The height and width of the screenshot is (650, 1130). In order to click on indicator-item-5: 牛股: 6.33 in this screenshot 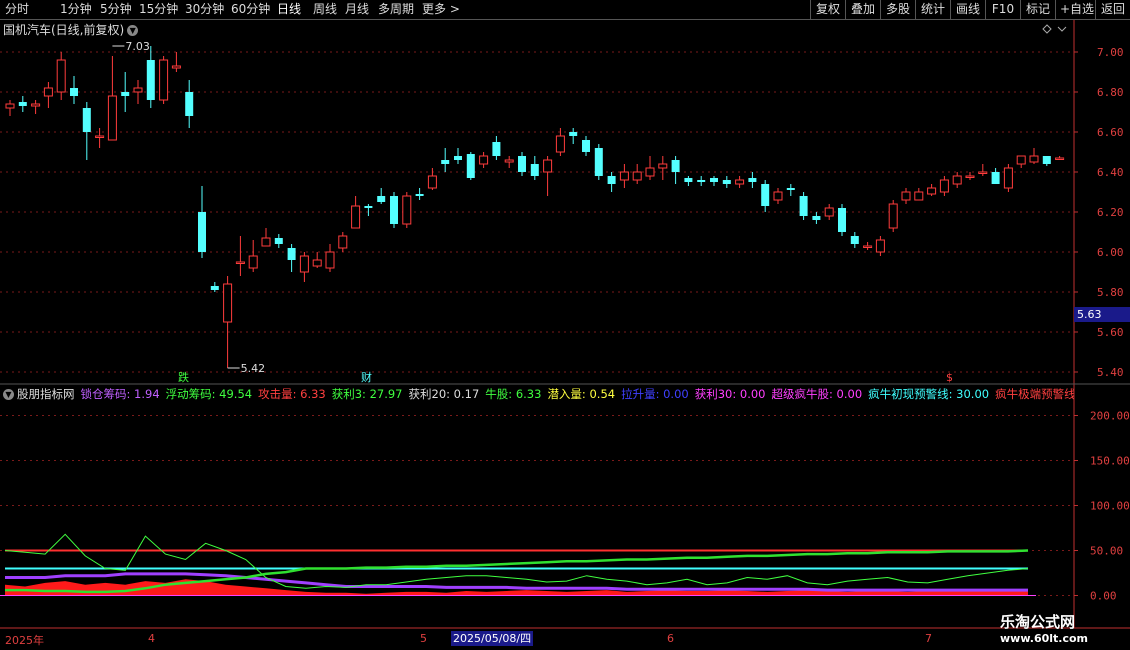, I will do `click(513, 394)`.